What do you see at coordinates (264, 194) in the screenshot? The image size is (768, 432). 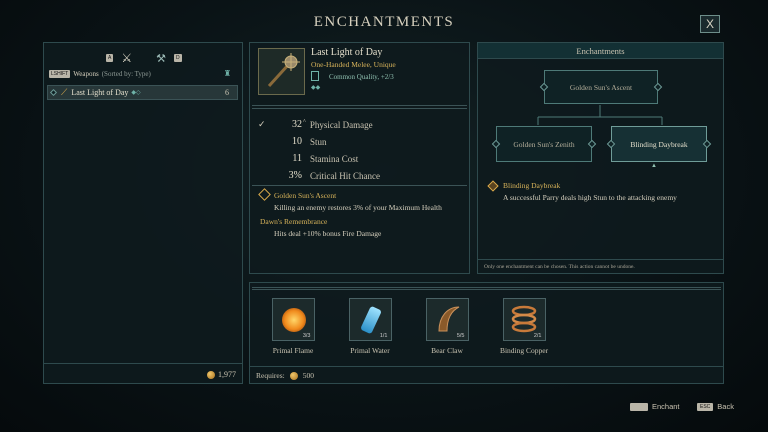 I see `enchant-diamond-icon` at bounding box center [264, 194].